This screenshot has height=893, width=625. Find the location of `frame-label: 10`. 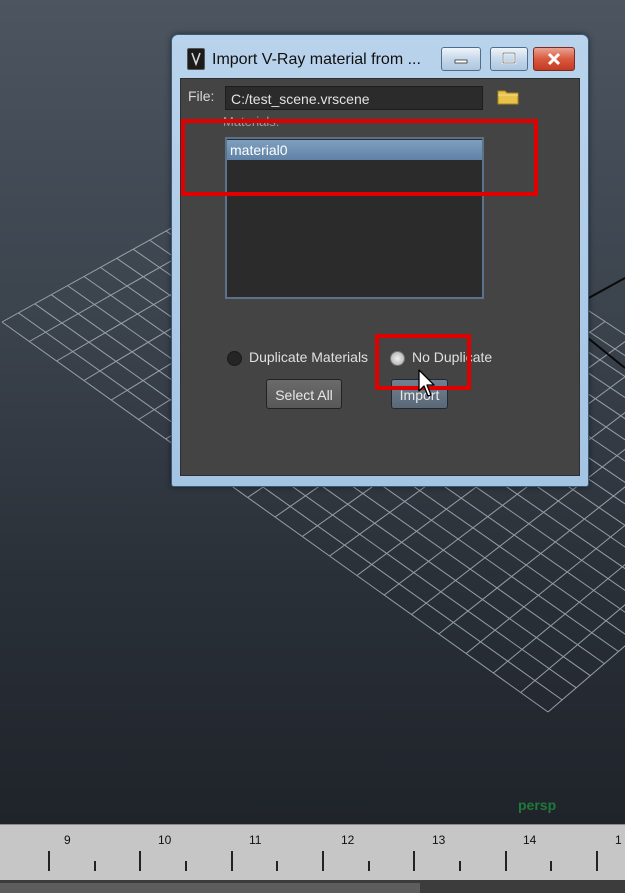

frame-label: 10 is located at coordinates (165, 840).